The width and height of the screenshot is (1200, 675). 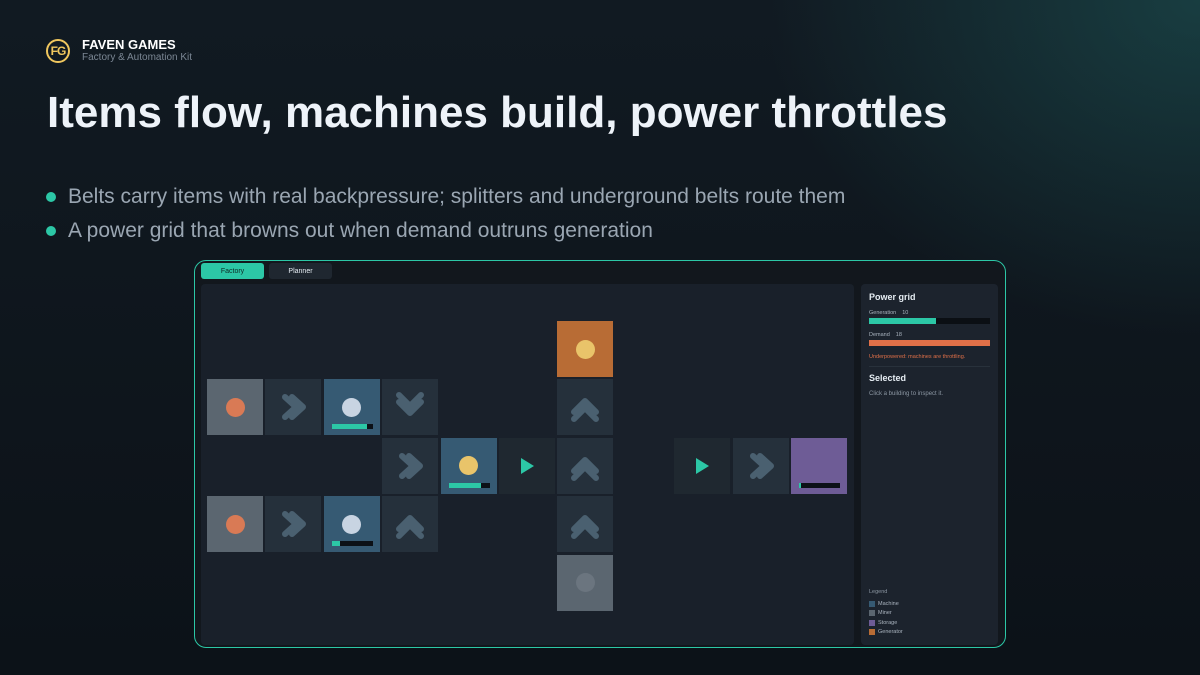 I want to click on gear-item-icon, so click(x=469, y=466).